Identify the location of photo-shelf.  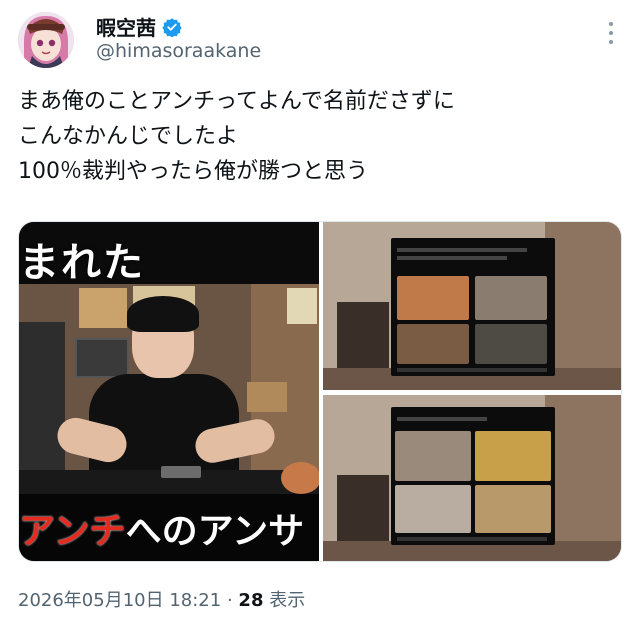
(267, 397).